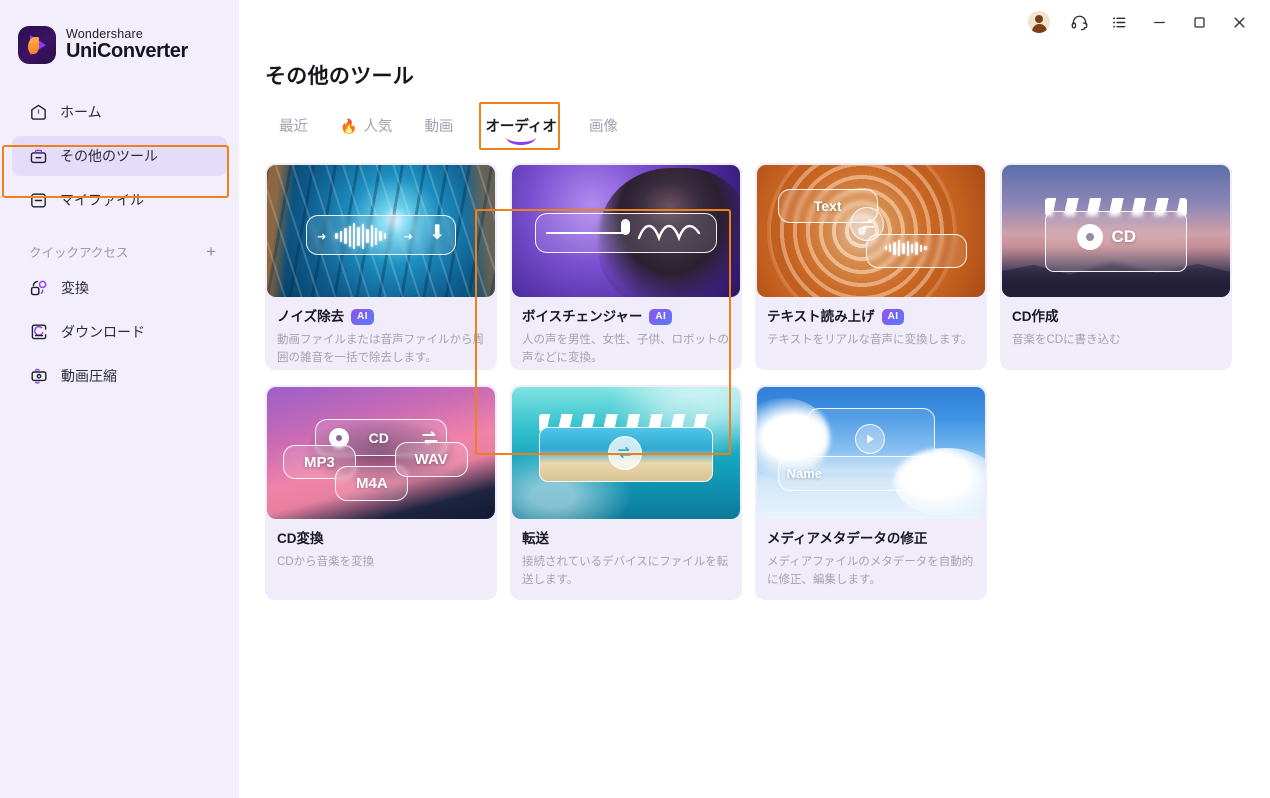 Image resolution: width=1270 pixels, height=798 pixels. Describe the element at coordinates (870, 340) in the screenshot. I see `card-description: テキストをリアルな音声に変換します。` at that location.